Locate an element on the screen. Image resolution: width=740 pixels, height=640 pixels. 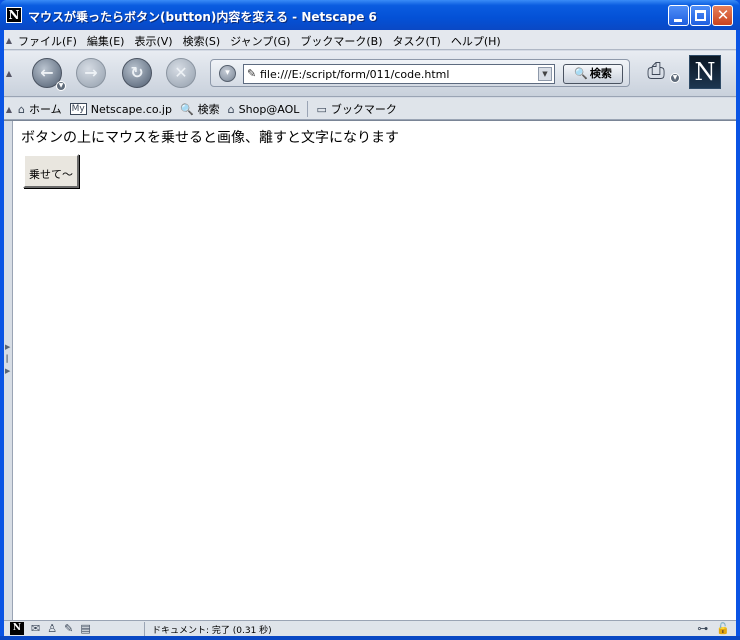
back-dropdown-icon: ▼ is located at coordinates (61, 86).